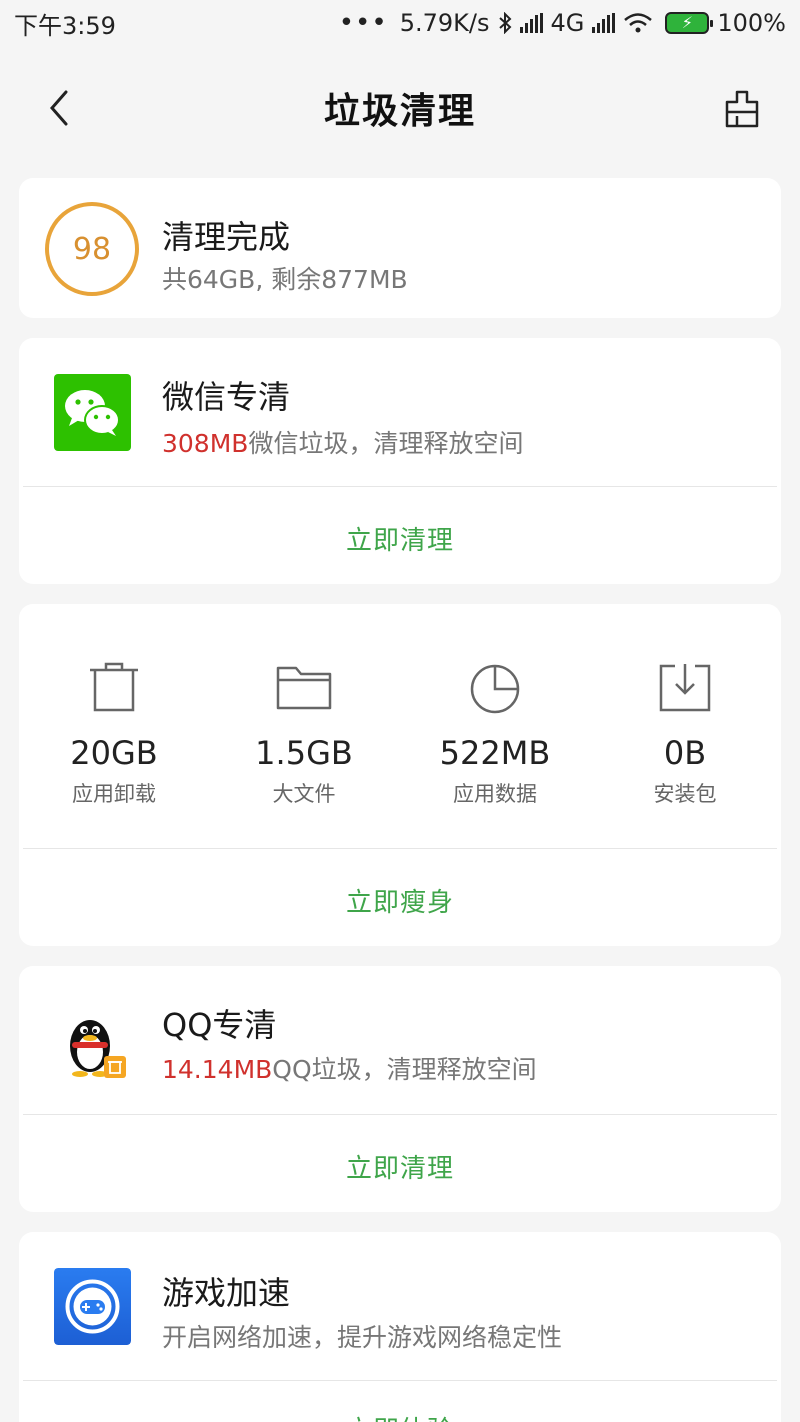 This screenshot has height=1422, width=800. Describe the element at coordinates (638, 23) in the screenshot. I see `wifi-icon` at that location.